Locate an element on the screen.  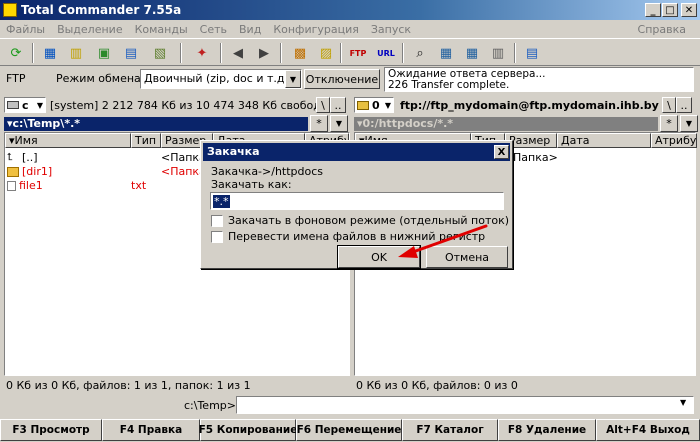
left-path: c:\Temp\*.* is located at coordinates (46, 123).